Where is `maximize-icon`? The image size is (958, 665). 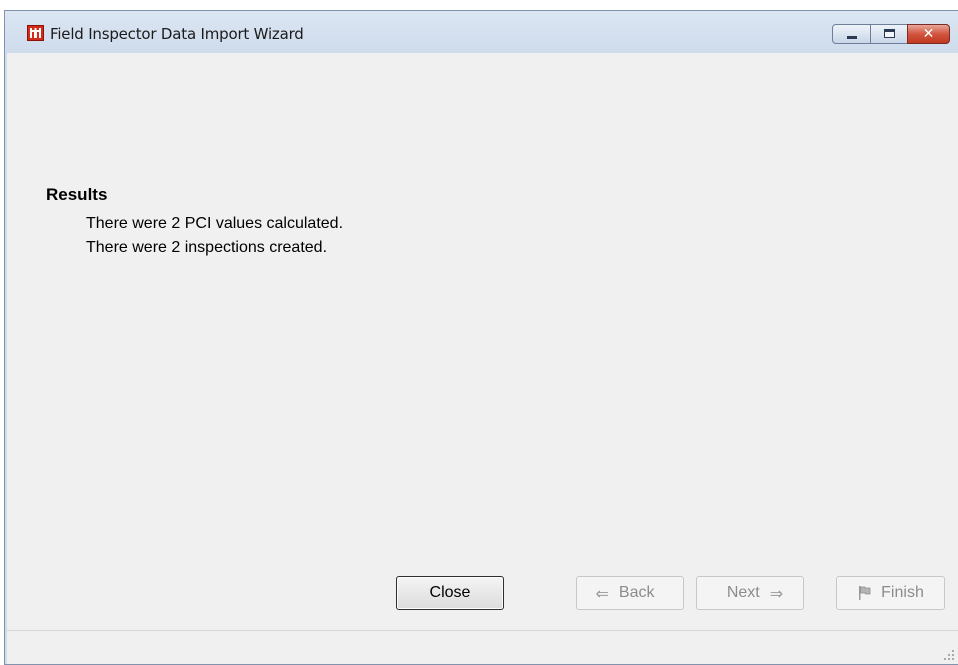
maximize-icon is located at coordinates (889, 33).